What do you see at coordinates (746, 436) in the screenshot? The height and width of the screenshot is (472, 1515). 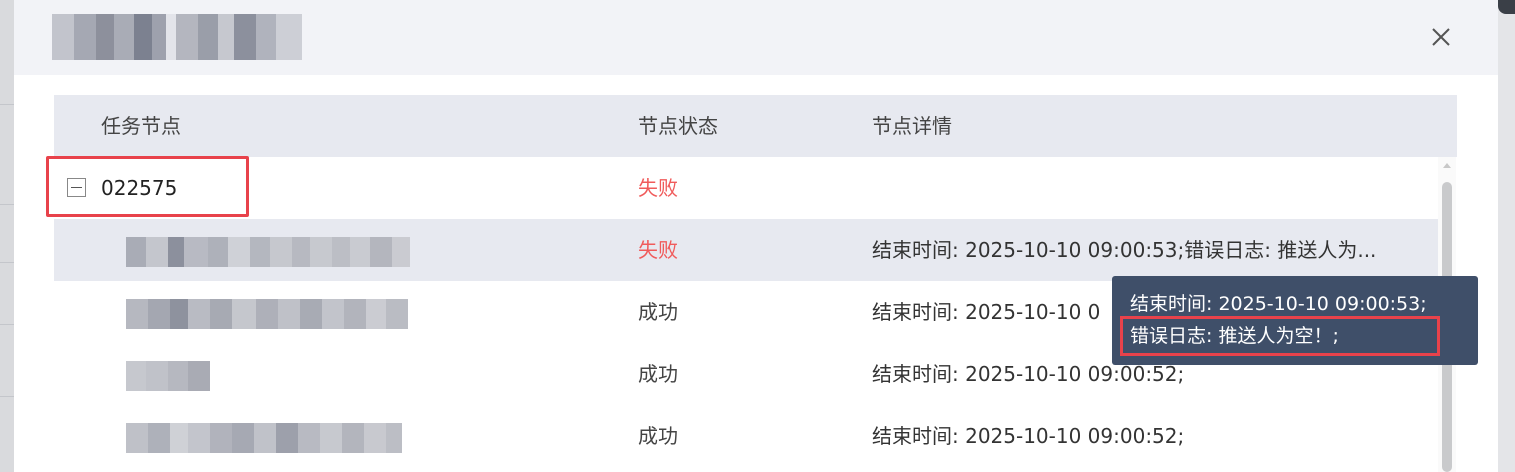 I see `table-row: 成功 结束时间: 2025-10-10 09:00:52;` at bounding box center [746, 436].